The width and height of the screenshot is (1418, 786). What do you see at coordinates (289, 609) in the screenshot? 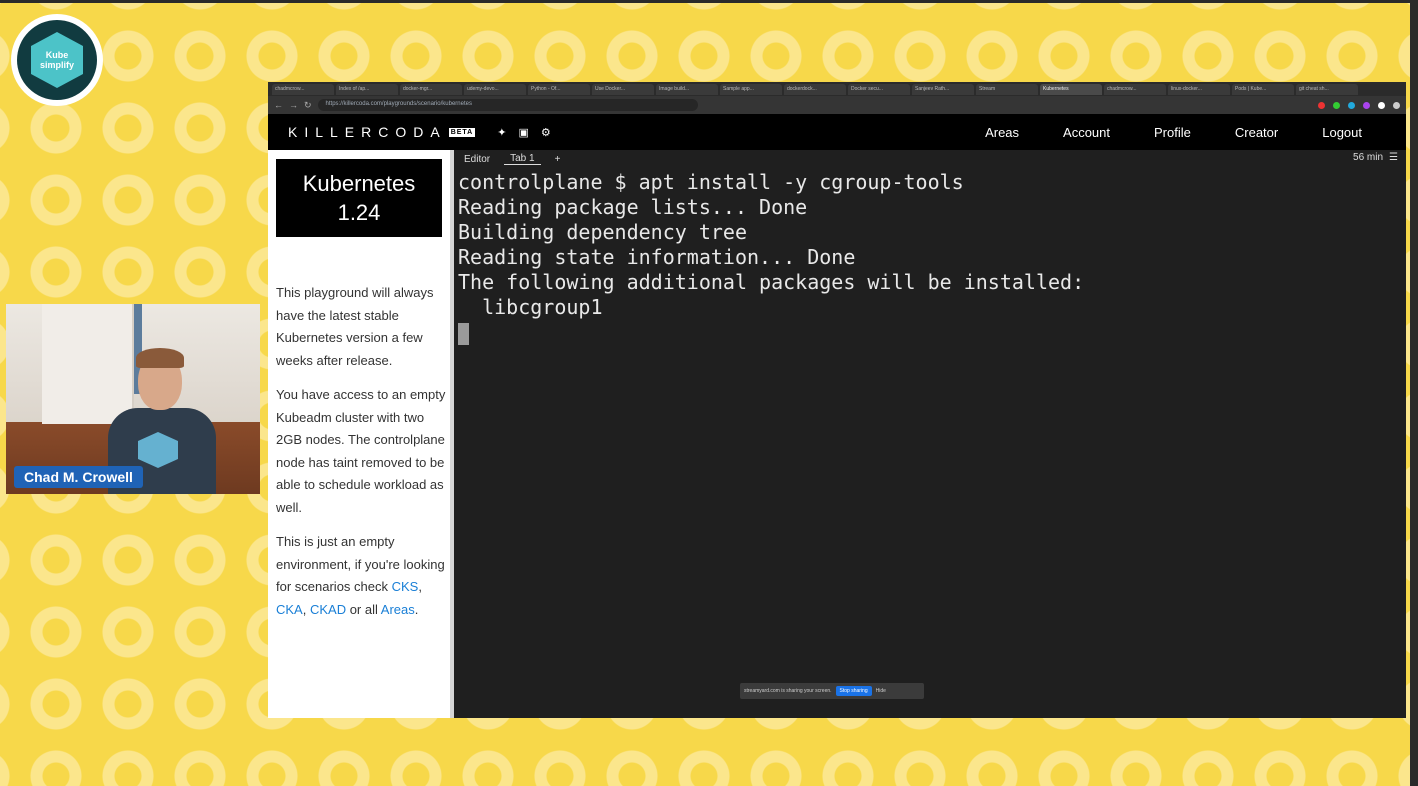
I see `link-cka: CKA` at bounding box center [289, 609].